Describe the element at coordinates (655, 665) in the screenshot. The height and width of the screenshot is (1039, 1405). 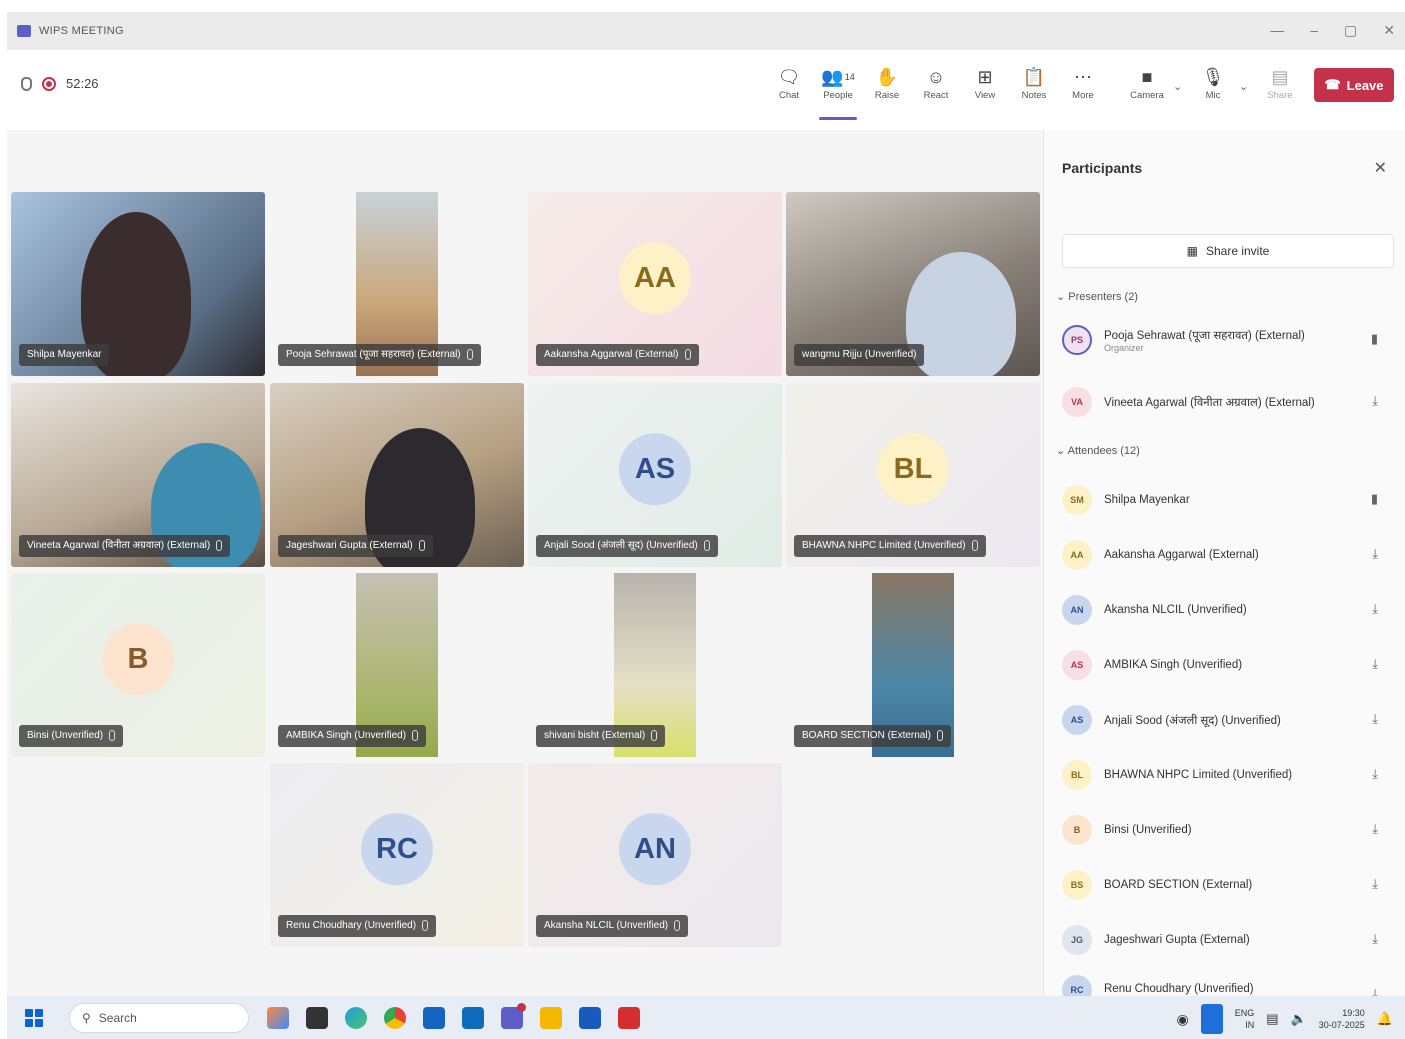
I see `video-tile: shivani bisht (External)` at that location.